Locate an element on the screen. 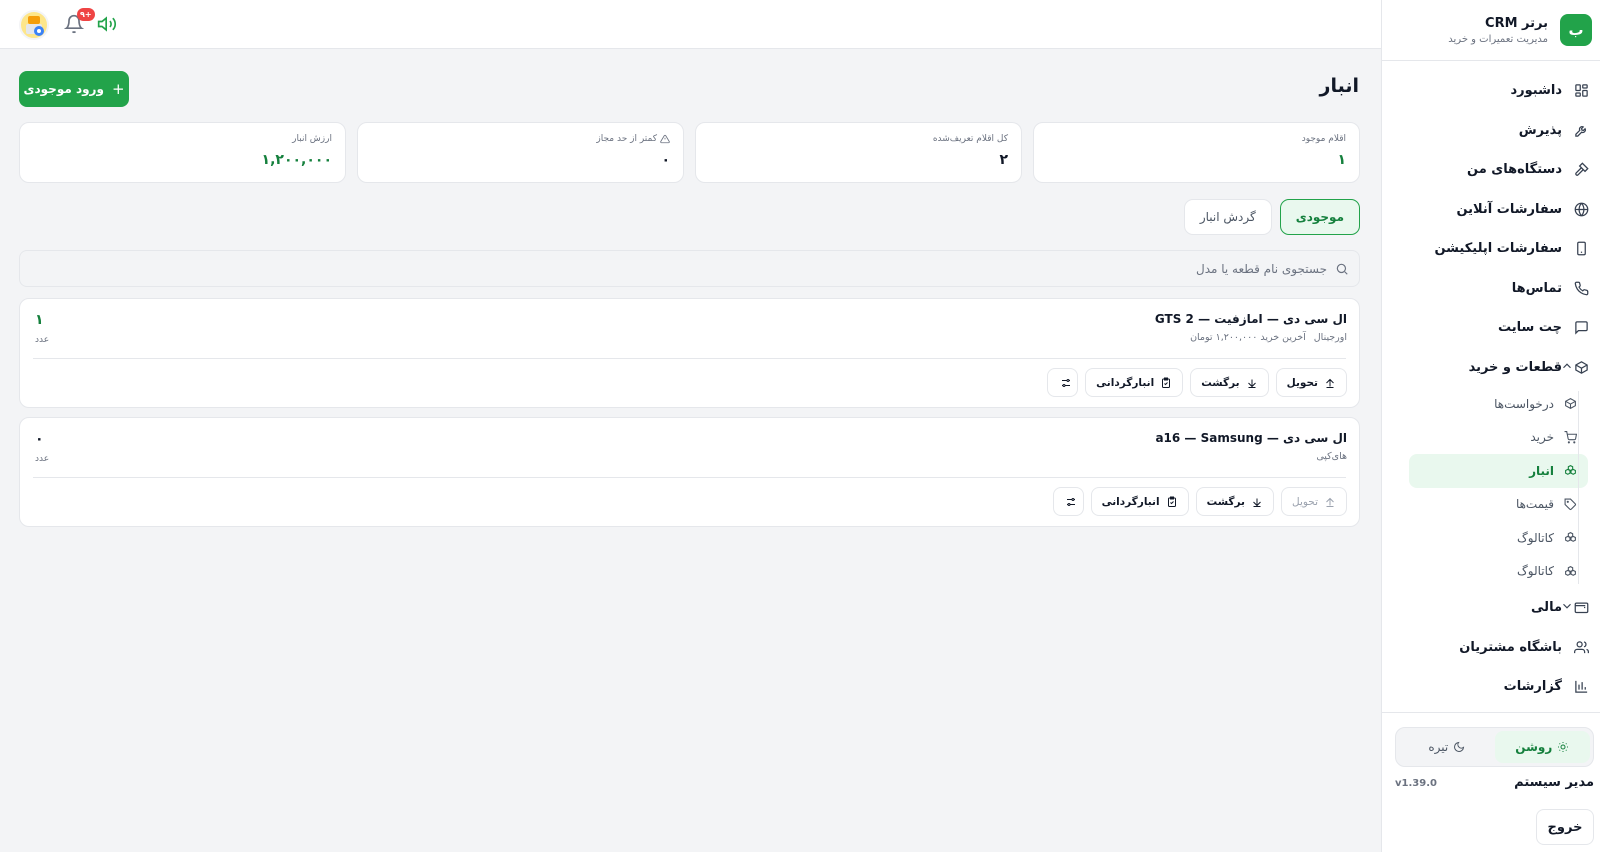 This screenshot has width=1600, height=852. moon-icon is located at coordinates (1459, 746).